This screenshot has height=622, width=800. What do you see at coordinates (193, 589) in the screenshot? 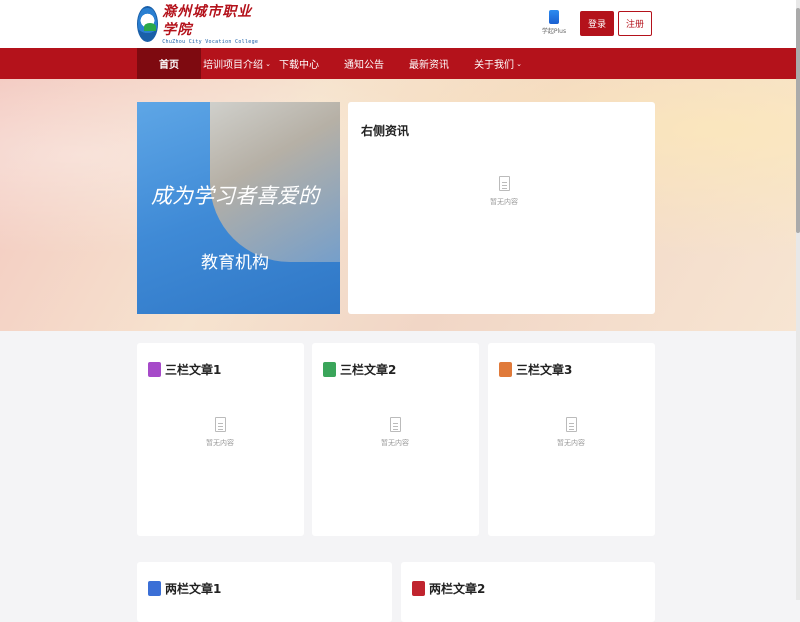
I see `column-title: 两栏文章1` at bounding box center [193, 589].